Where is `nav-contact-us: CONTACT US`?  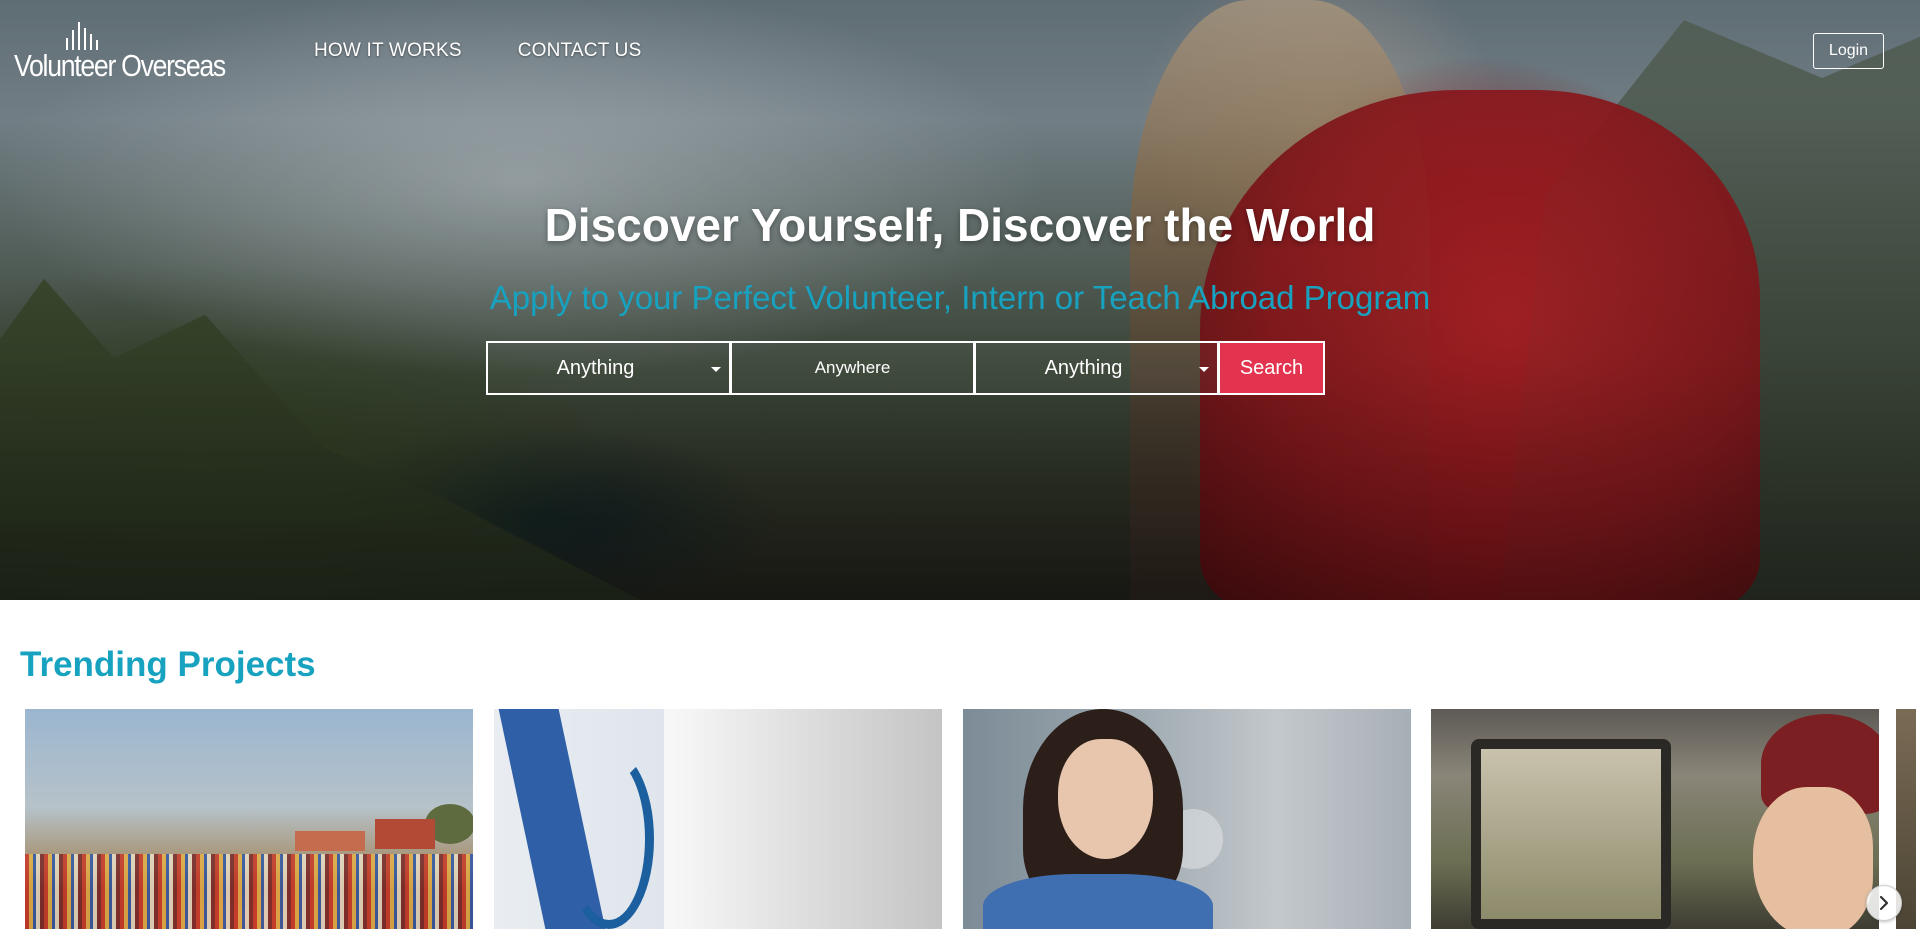 nav-contact-us: CONTACT US is located at coordinates (580, 51).